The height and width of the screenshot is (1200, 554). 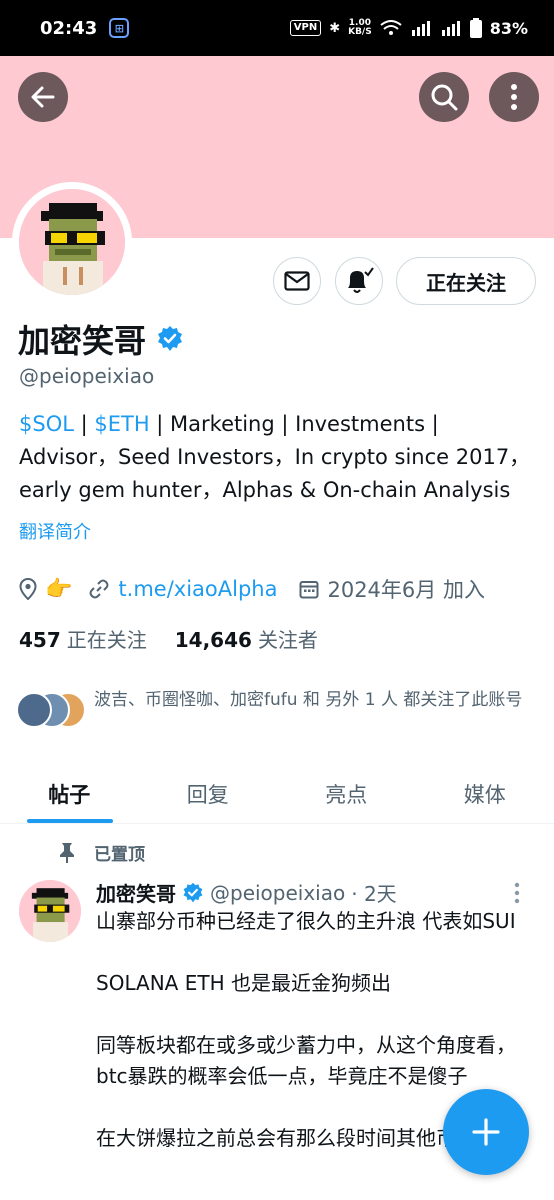 I want to click on post-time: · 2天, so click(x=374, y=894).